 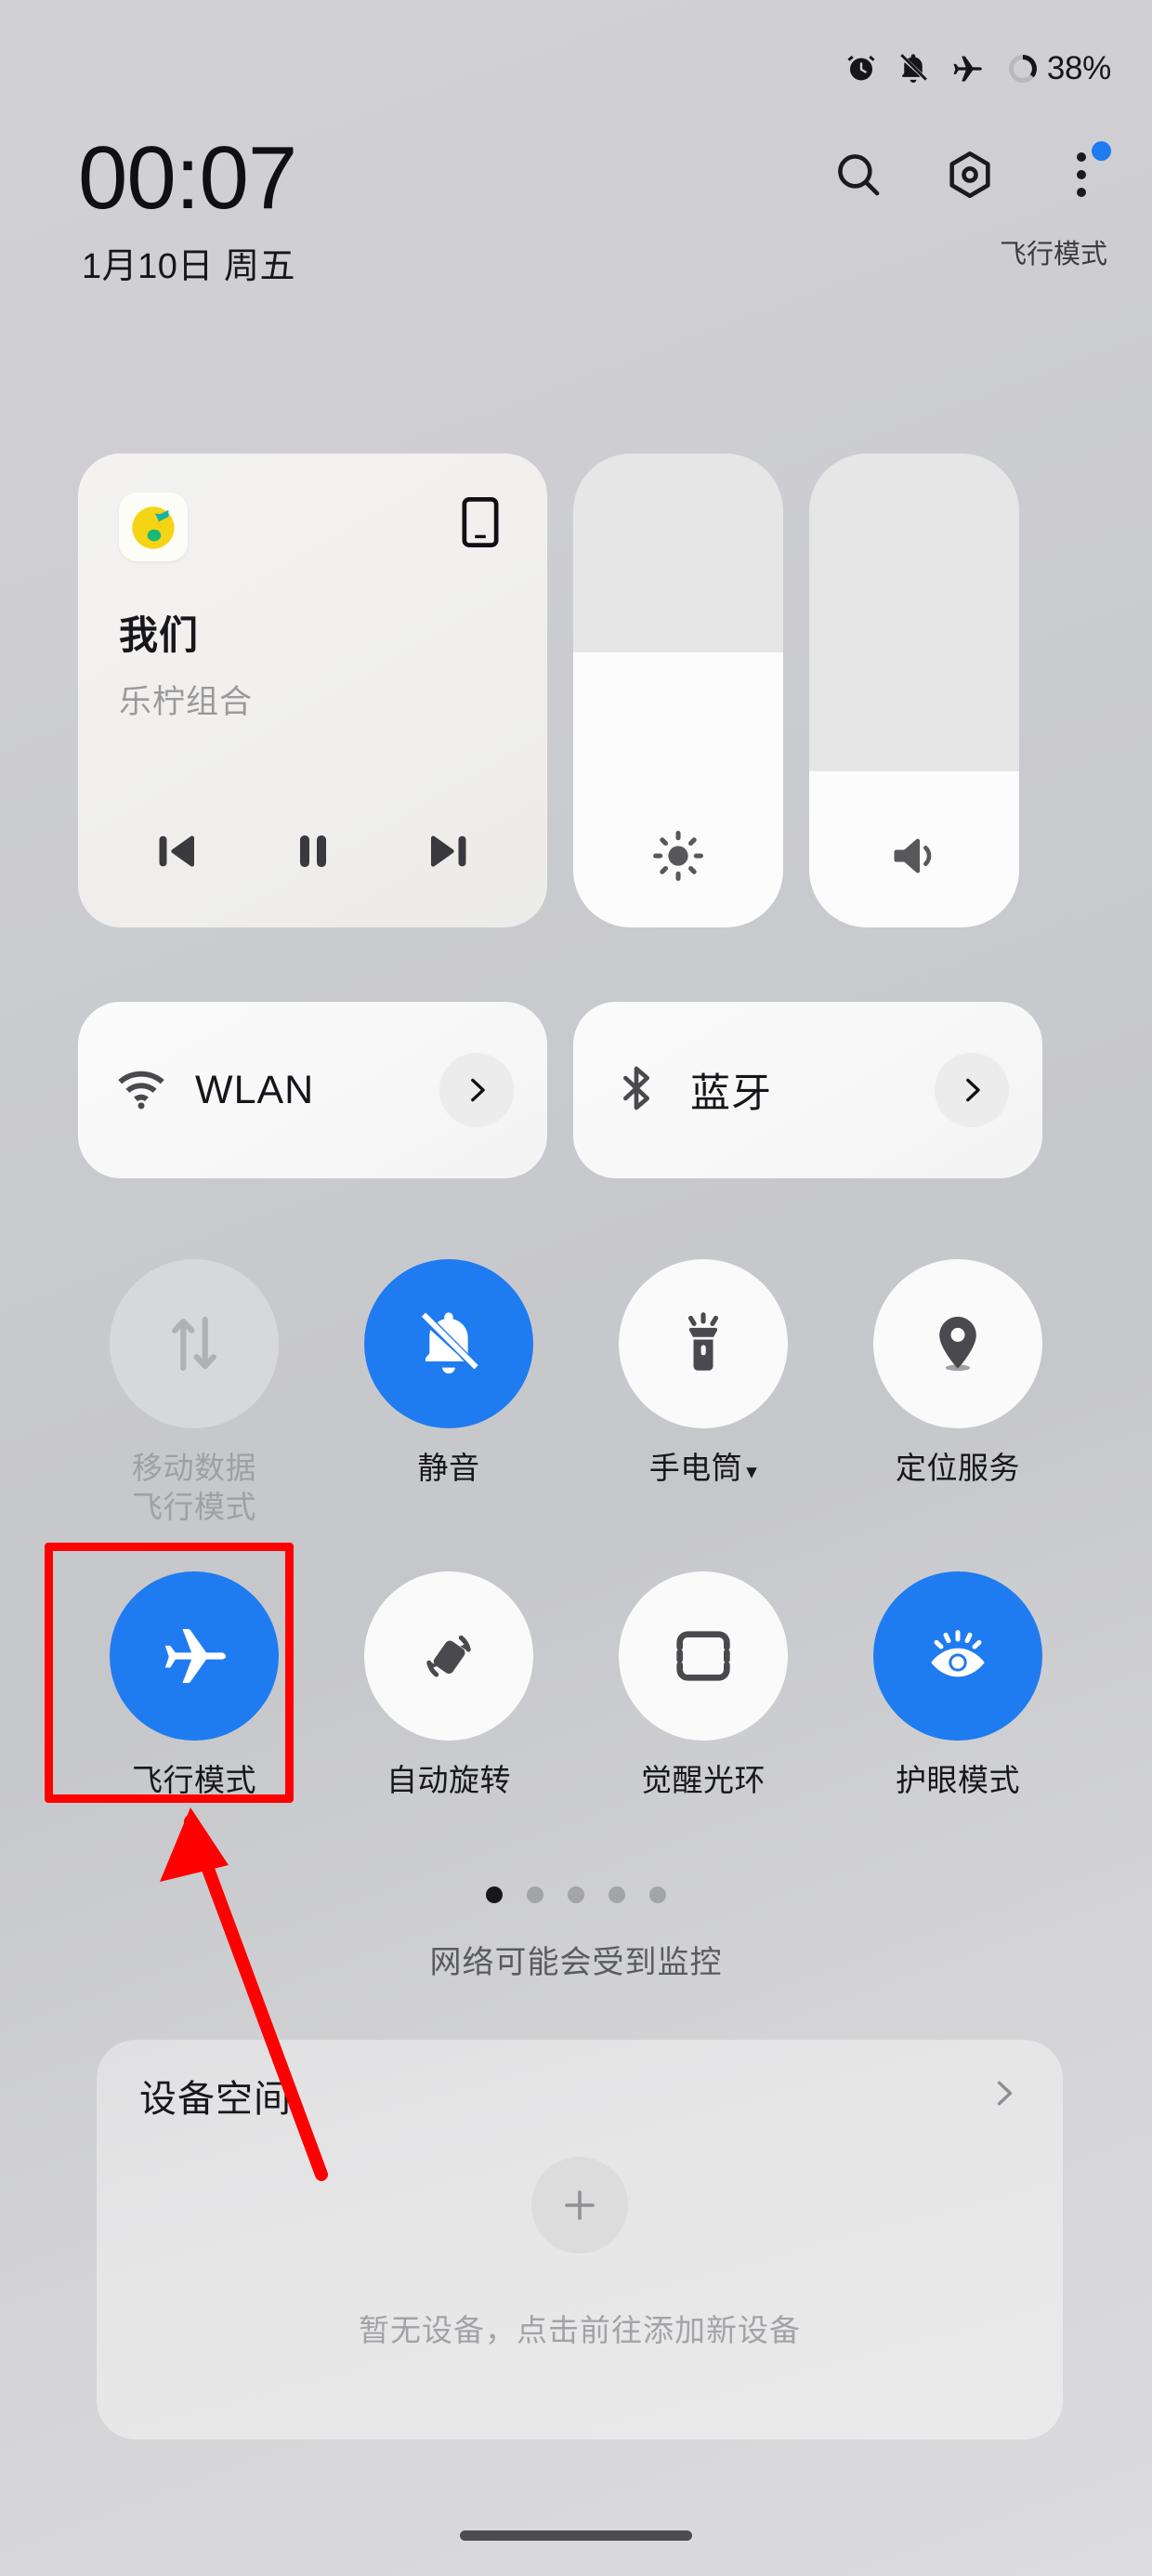 What do you see at coordinates (695, 1468) in the screenshot?
I see `toggle-flashlight-label: 手电筒` at bounding box center [695, 1468].